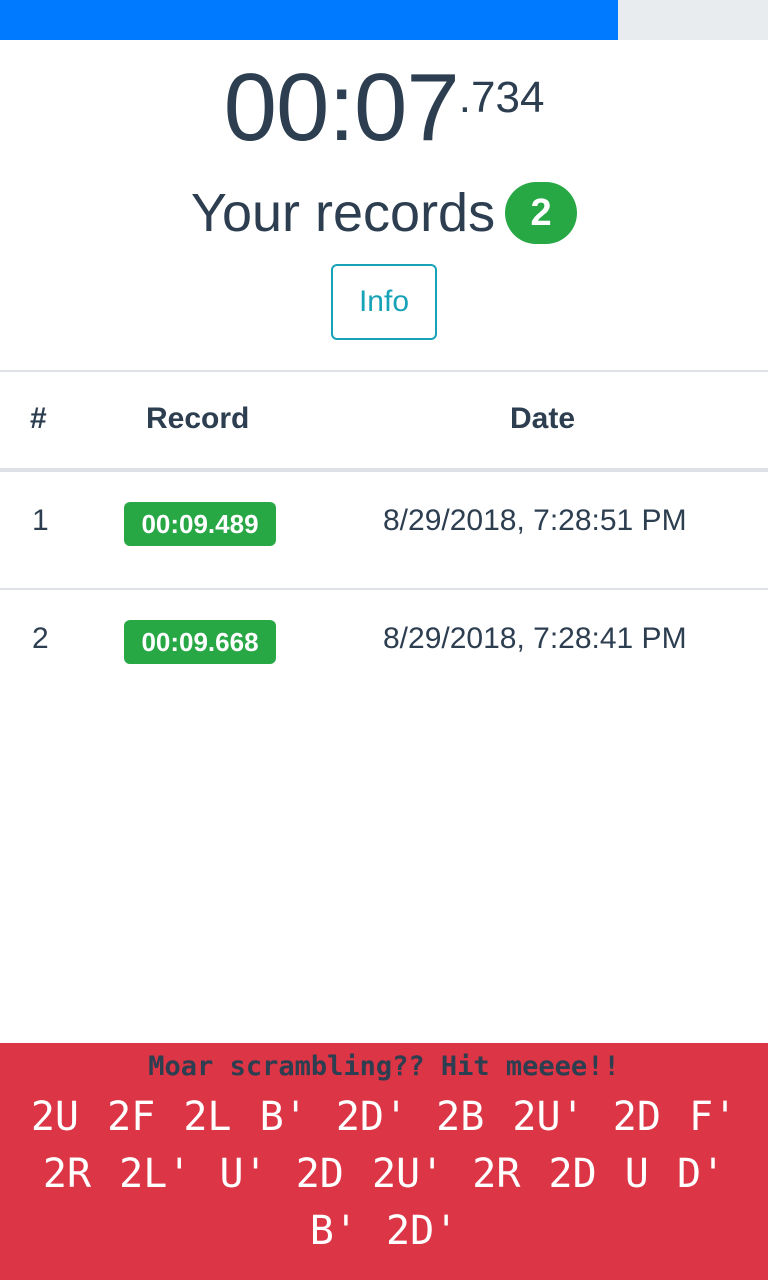  I want to click on table-row: 2 00:09.668 8/29/2018, 7:28:41 PM, so click(384, 648).